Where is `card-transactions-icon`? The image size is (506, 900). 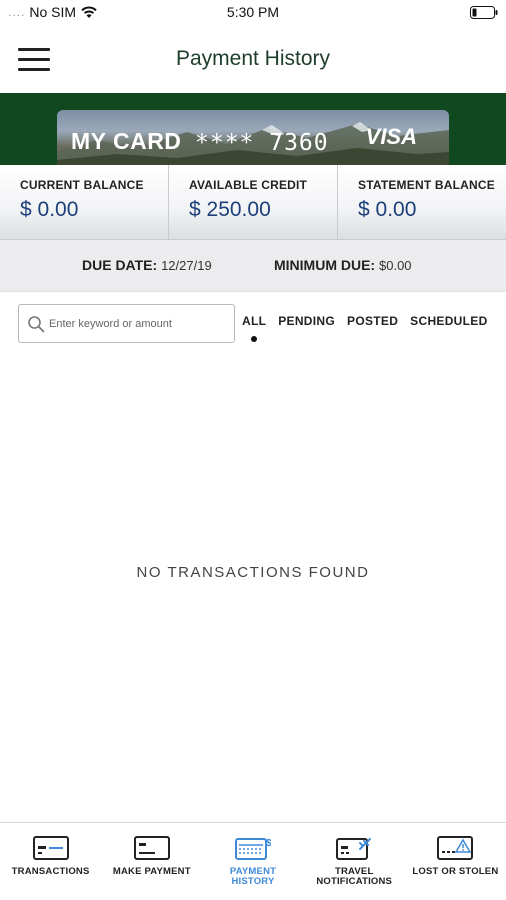
card-transactions-icon is located at coordinates (50, 848).